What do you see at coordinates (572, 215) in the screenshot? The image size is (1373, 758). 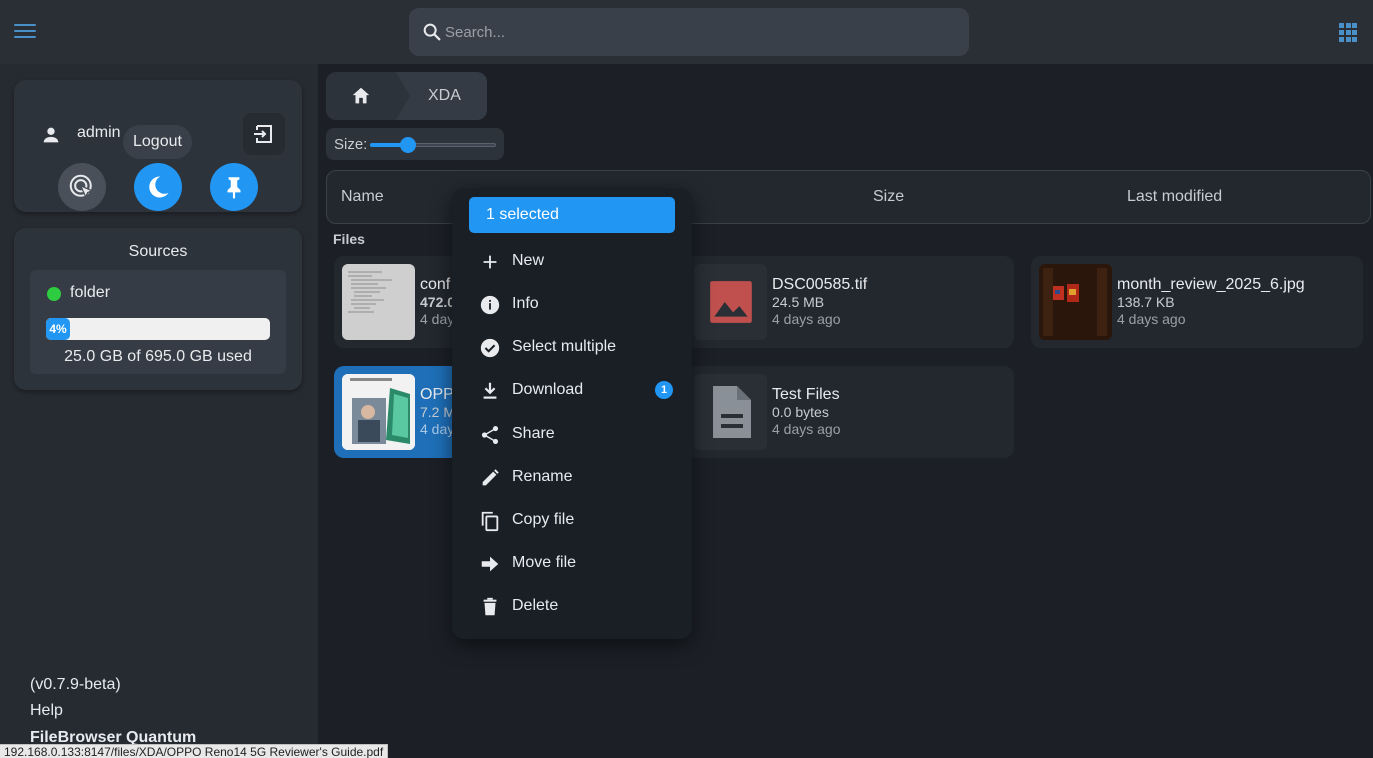 I see `selection-count: 1 selected` at bounding box center [572, 215].